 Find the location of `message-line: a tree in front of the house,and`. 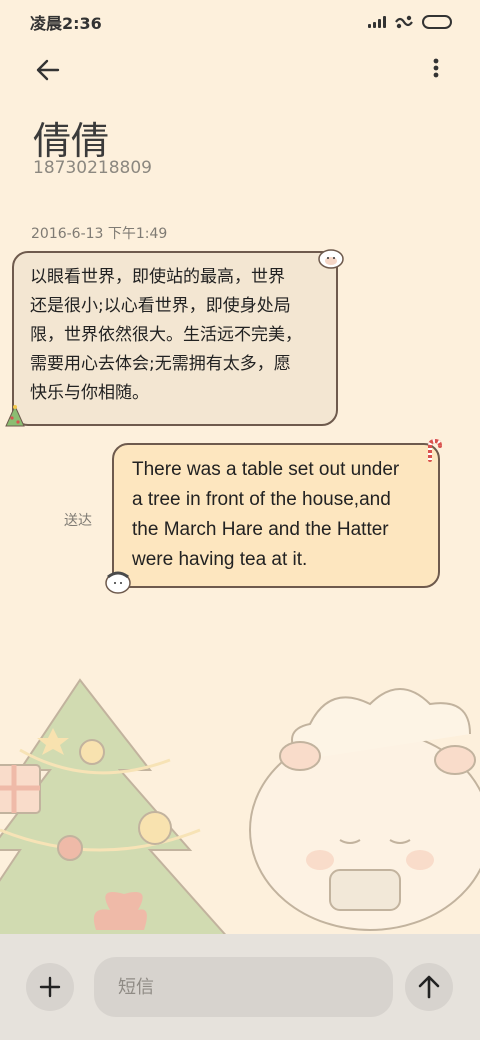

message-line: a tree in front of the house,and is located at coordinates (261, 499).